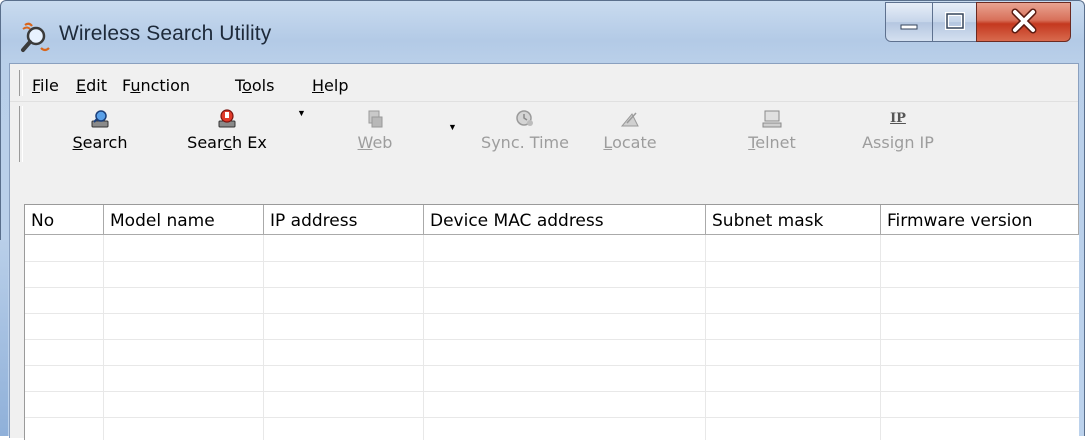 Image resolution: width=1085 pixels, height=440 pixels. Describe the element at coordinates (544, 83) in the screenshot. I see `menu-bar: File Edit Function Tools Help` at that location.